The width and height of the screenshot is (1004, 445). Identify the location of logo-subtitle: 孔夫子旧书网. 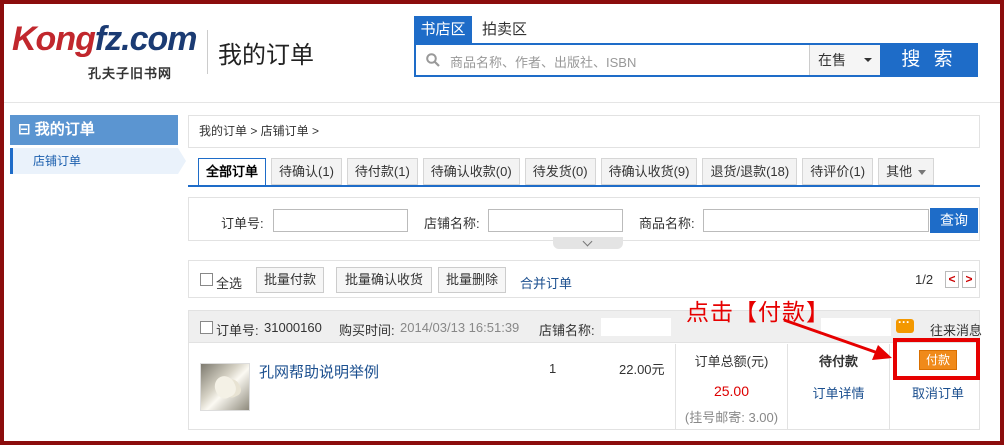
(130, 73).